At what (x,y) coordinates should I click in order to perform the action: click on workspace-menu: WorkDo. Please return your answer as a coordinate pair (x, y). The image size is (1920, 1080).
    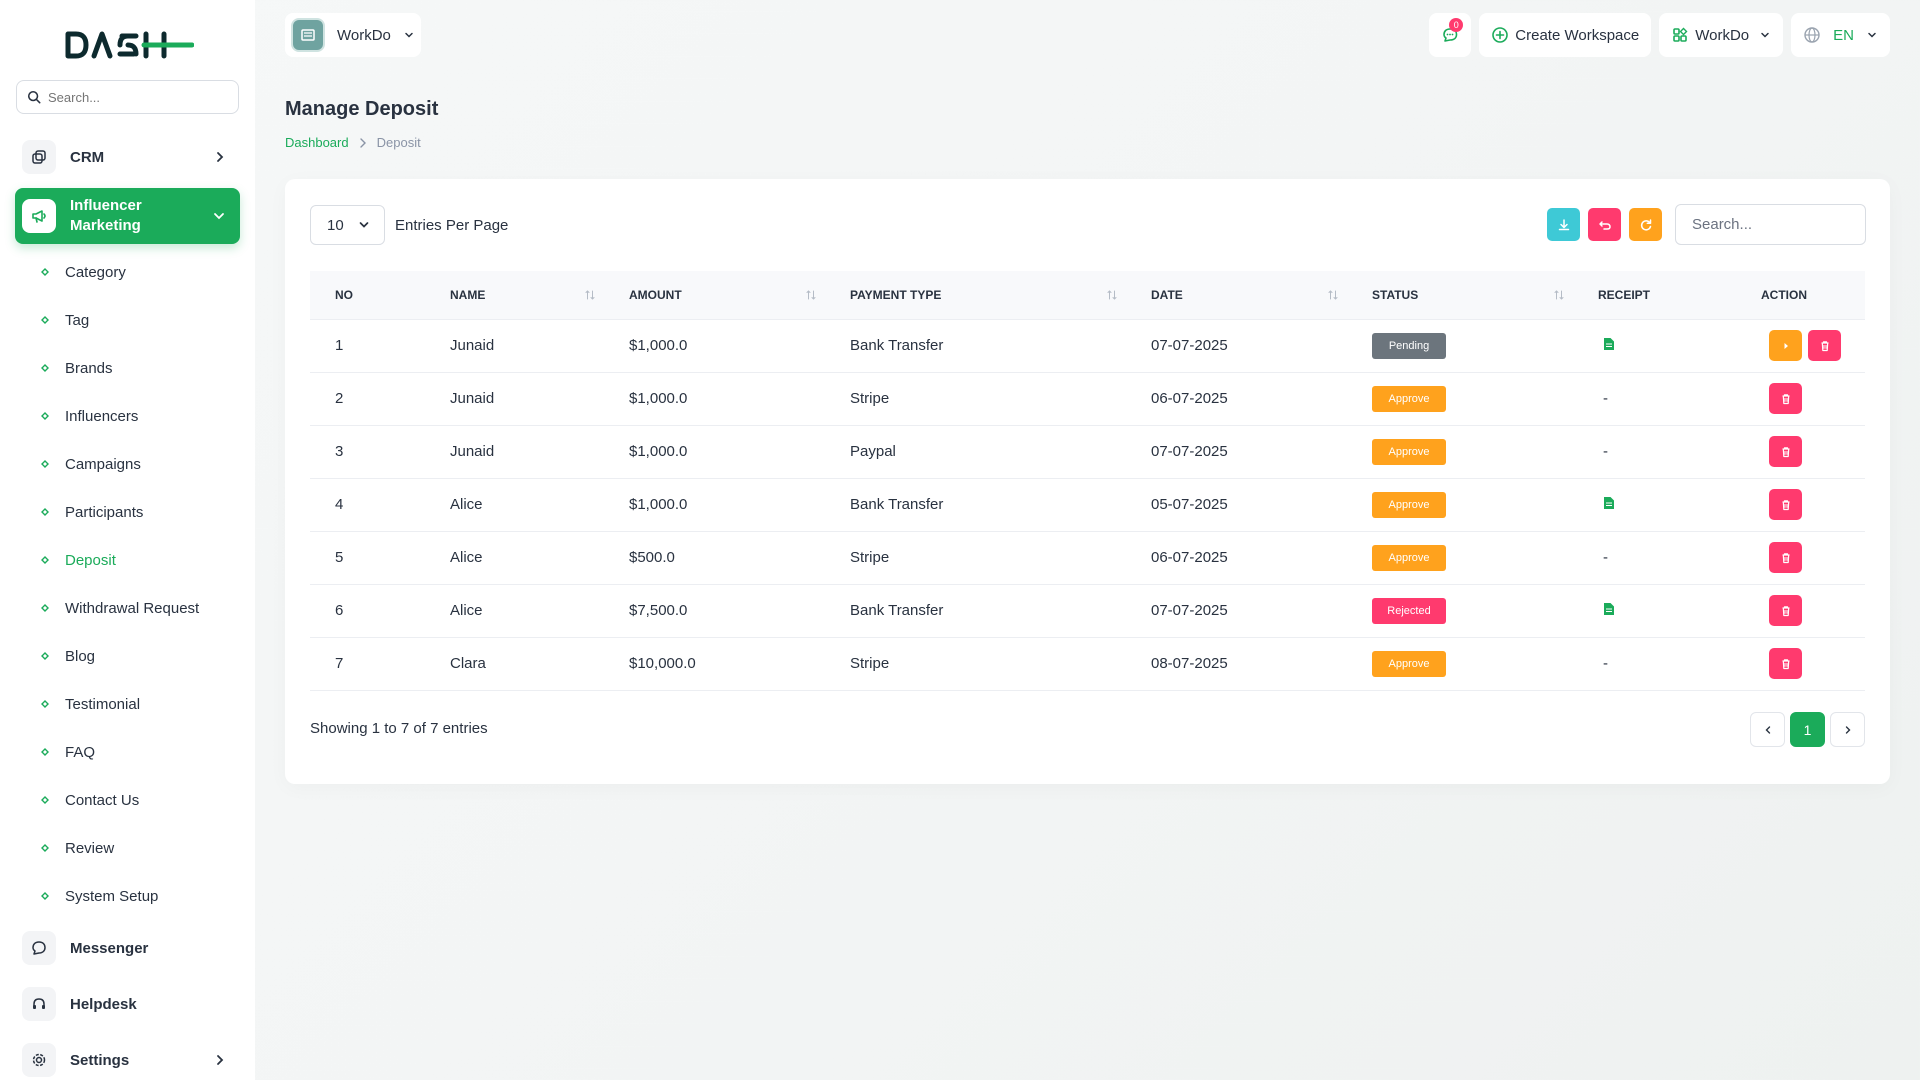
    Looking at the image, I should click on (1721, 35).